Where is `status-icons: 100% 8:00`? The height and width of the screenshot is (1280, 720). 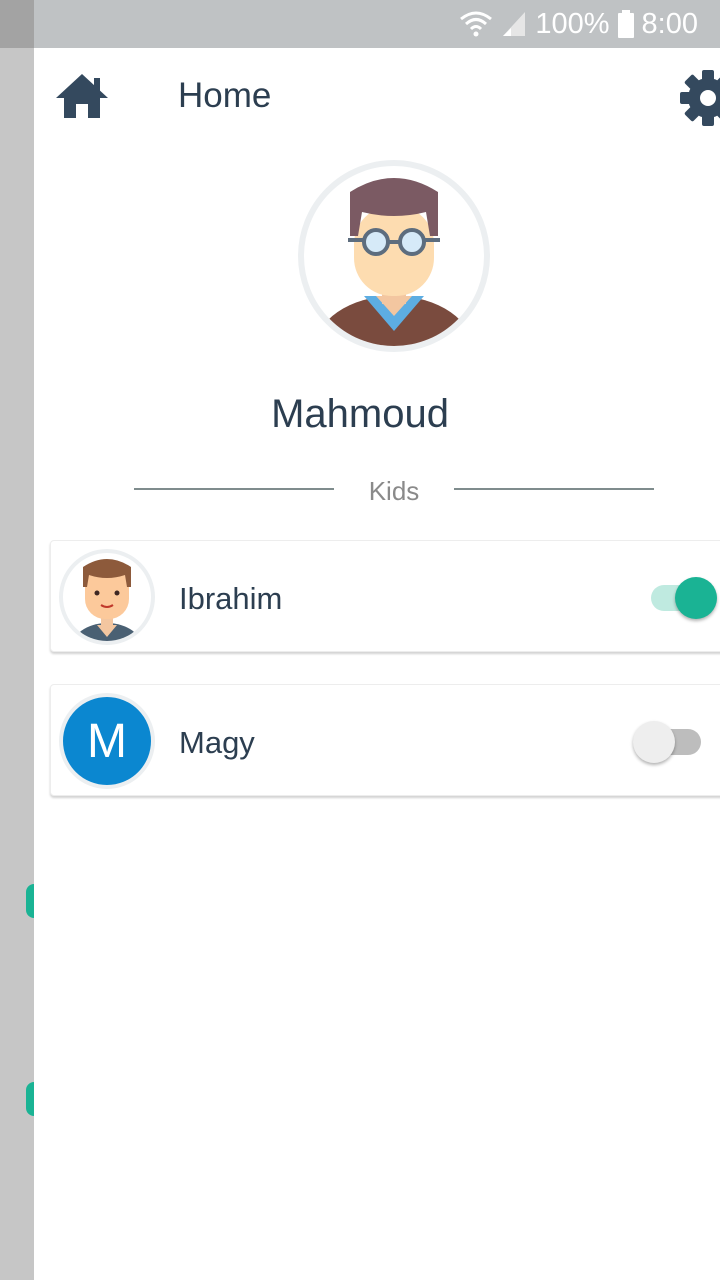
status-icons: 100% 8:00 is located at coordinates (578, 24).